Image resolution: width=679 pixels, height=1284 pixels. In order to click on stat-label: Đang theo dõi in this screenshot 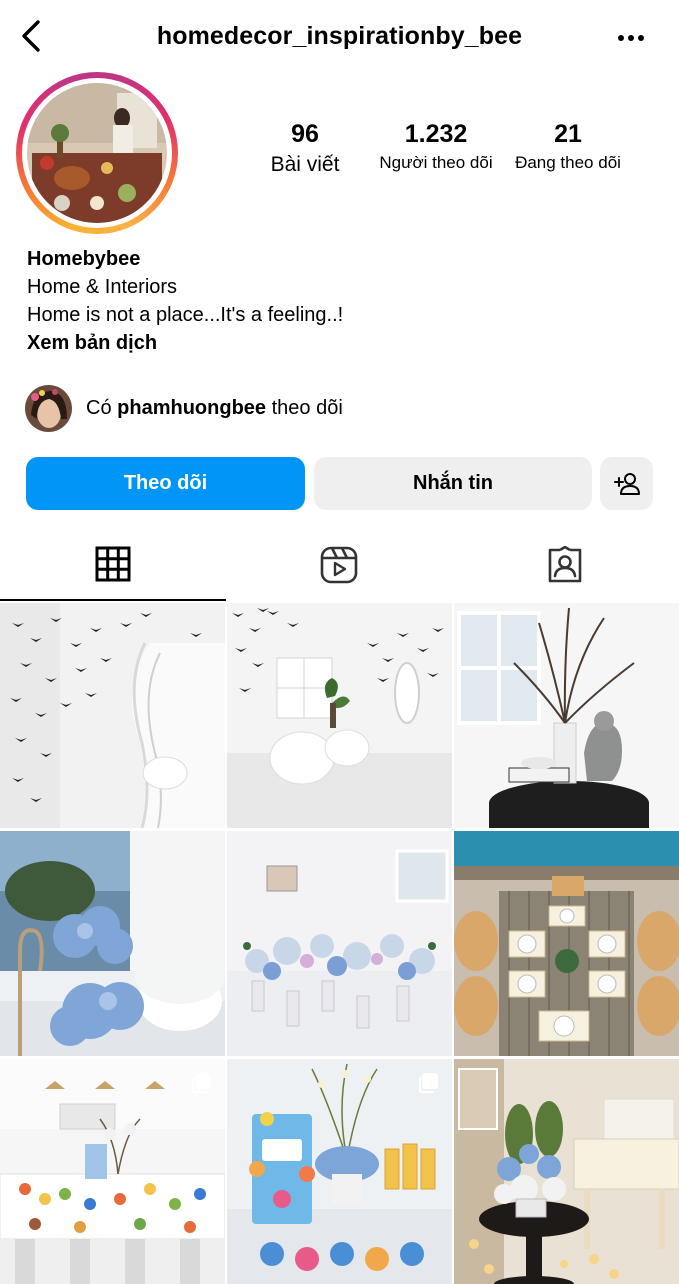, I will do `click(568, 162)`.